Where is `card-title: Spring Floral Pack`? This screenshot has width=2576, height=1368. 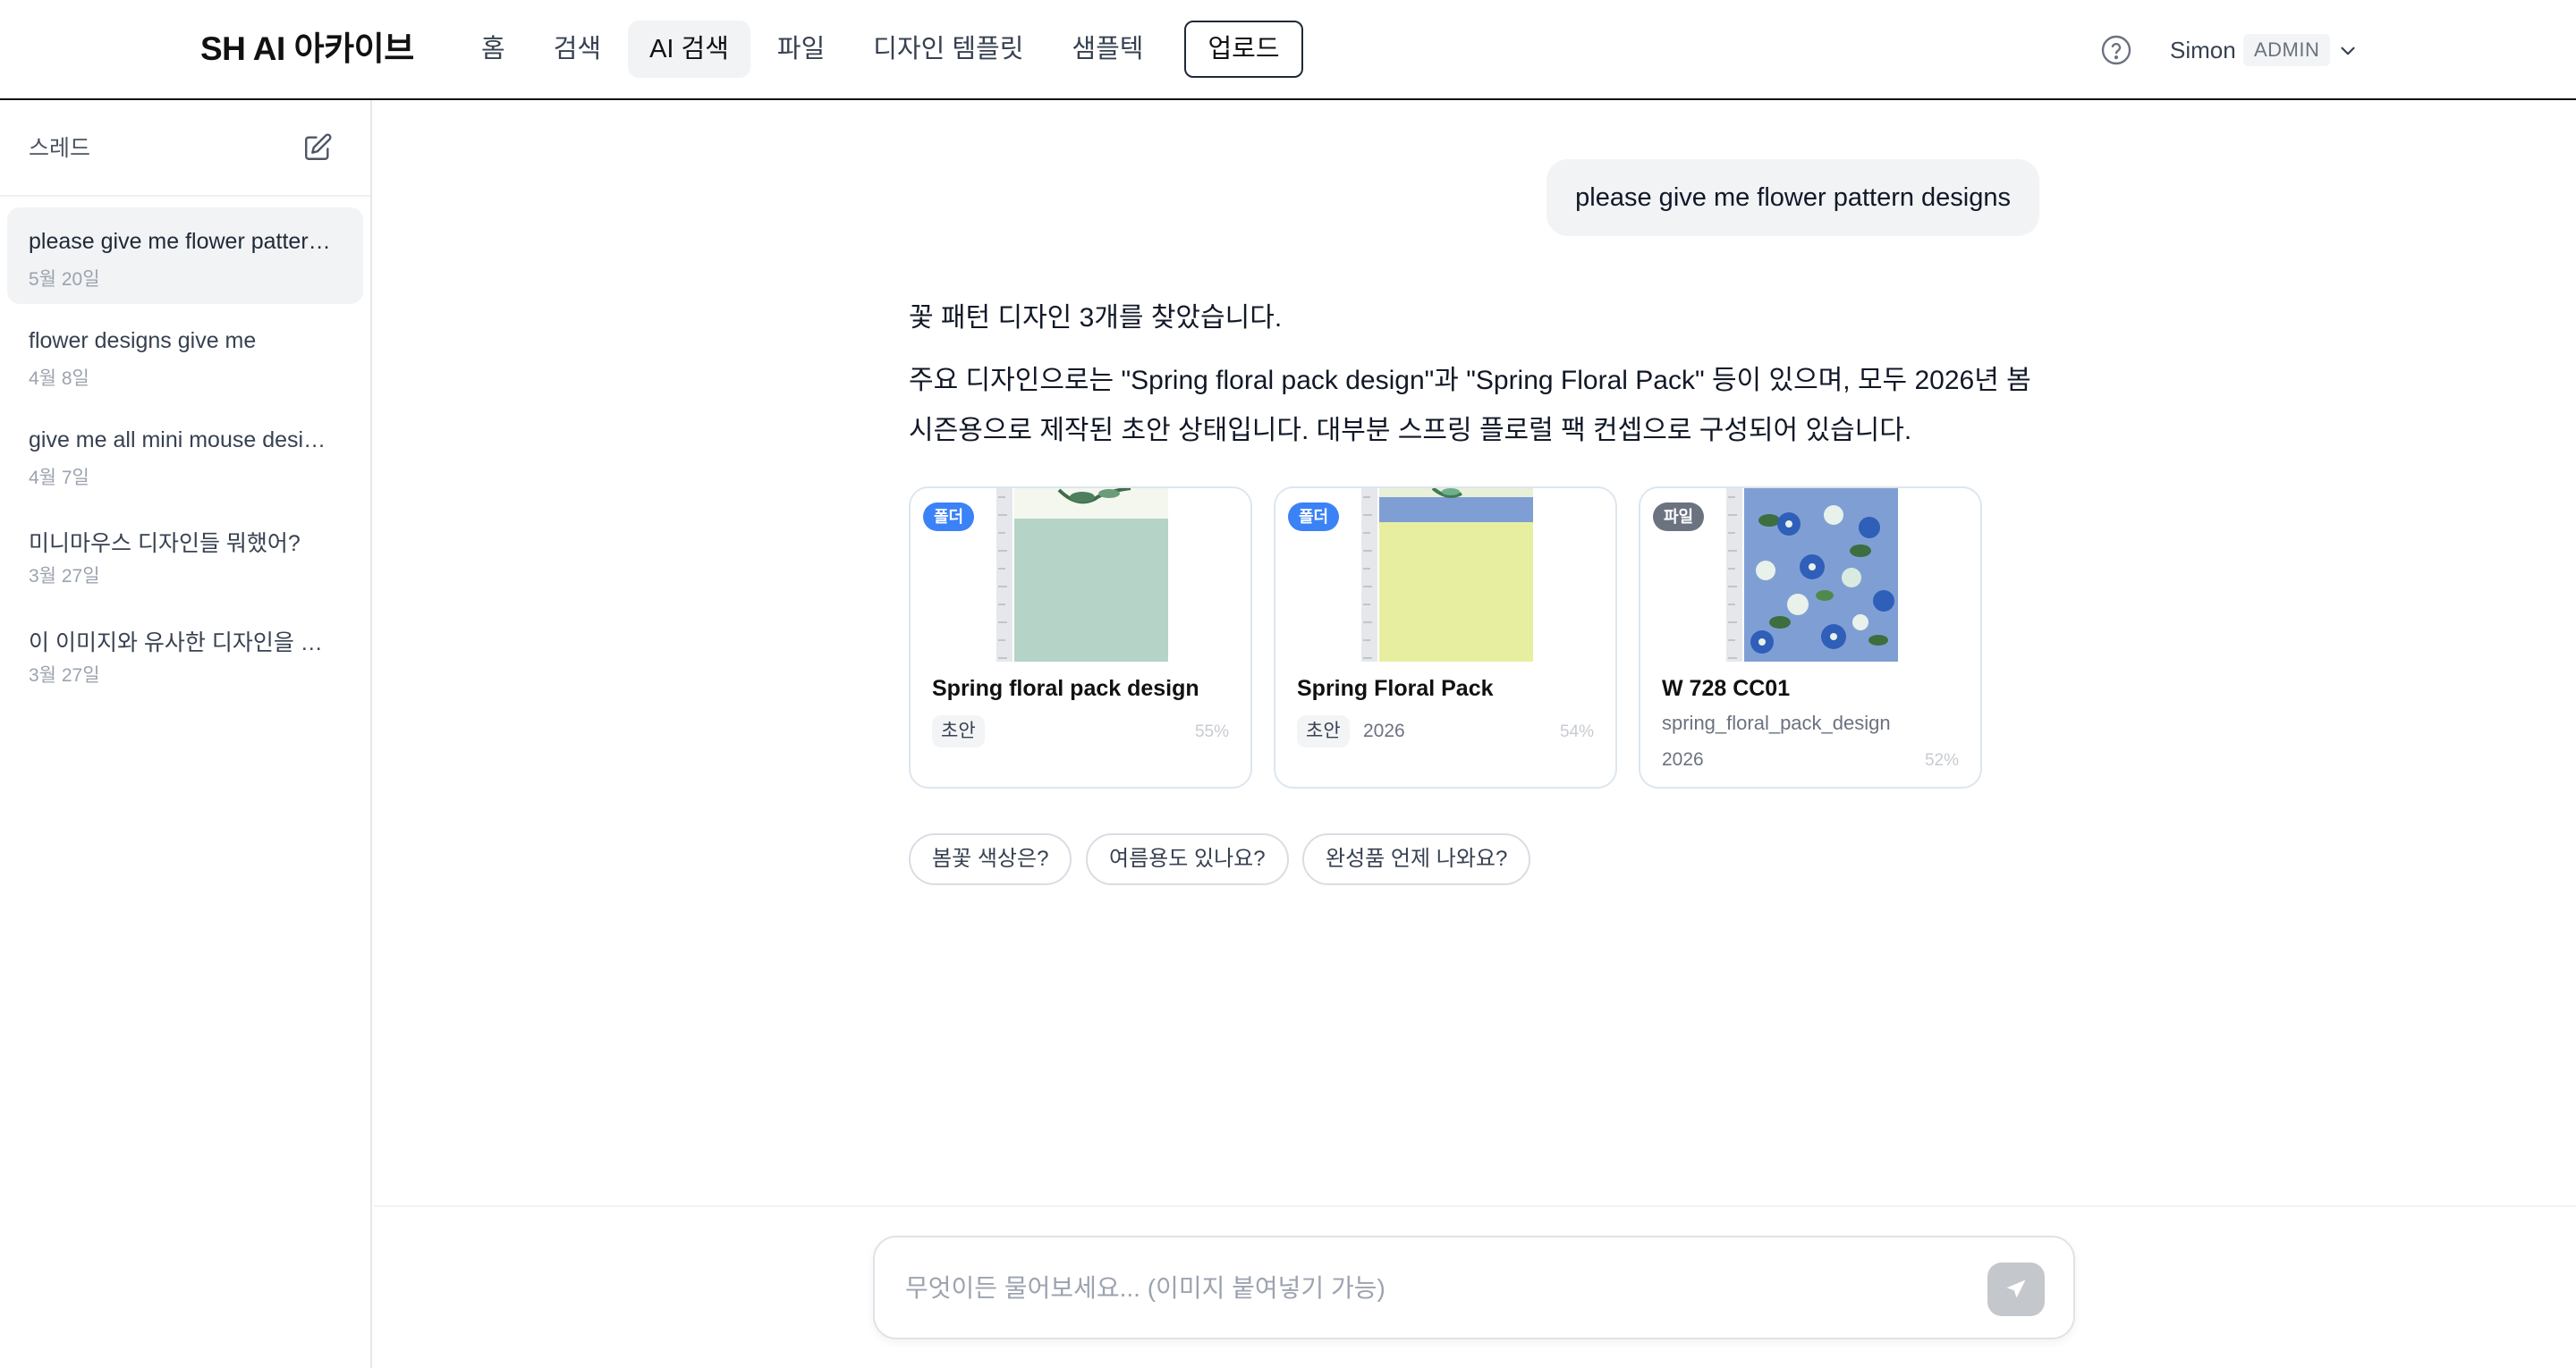 card-title: Spring Floral Pack is located at coordinates (1395, 688).